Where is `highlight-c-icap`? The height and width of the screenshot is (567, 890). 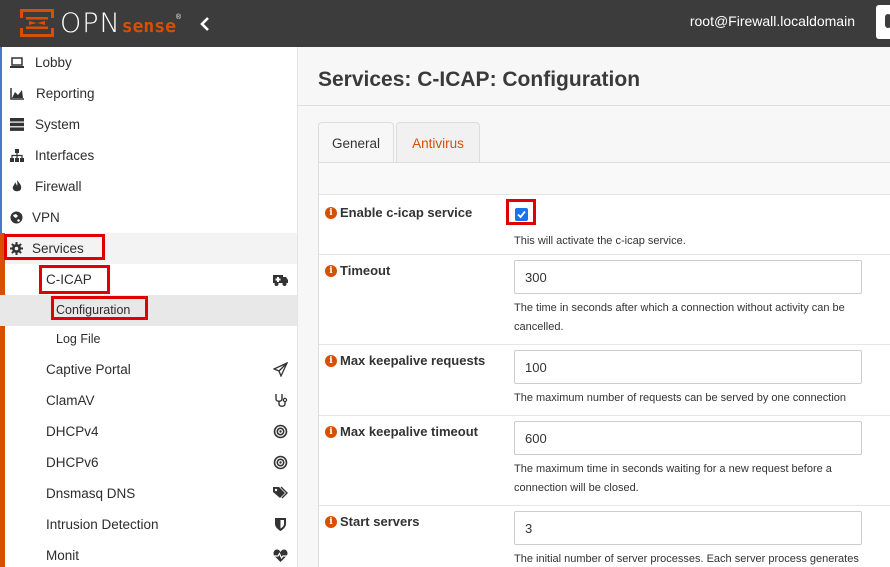 highlight-c-icap is located at coordinates (74, 279).